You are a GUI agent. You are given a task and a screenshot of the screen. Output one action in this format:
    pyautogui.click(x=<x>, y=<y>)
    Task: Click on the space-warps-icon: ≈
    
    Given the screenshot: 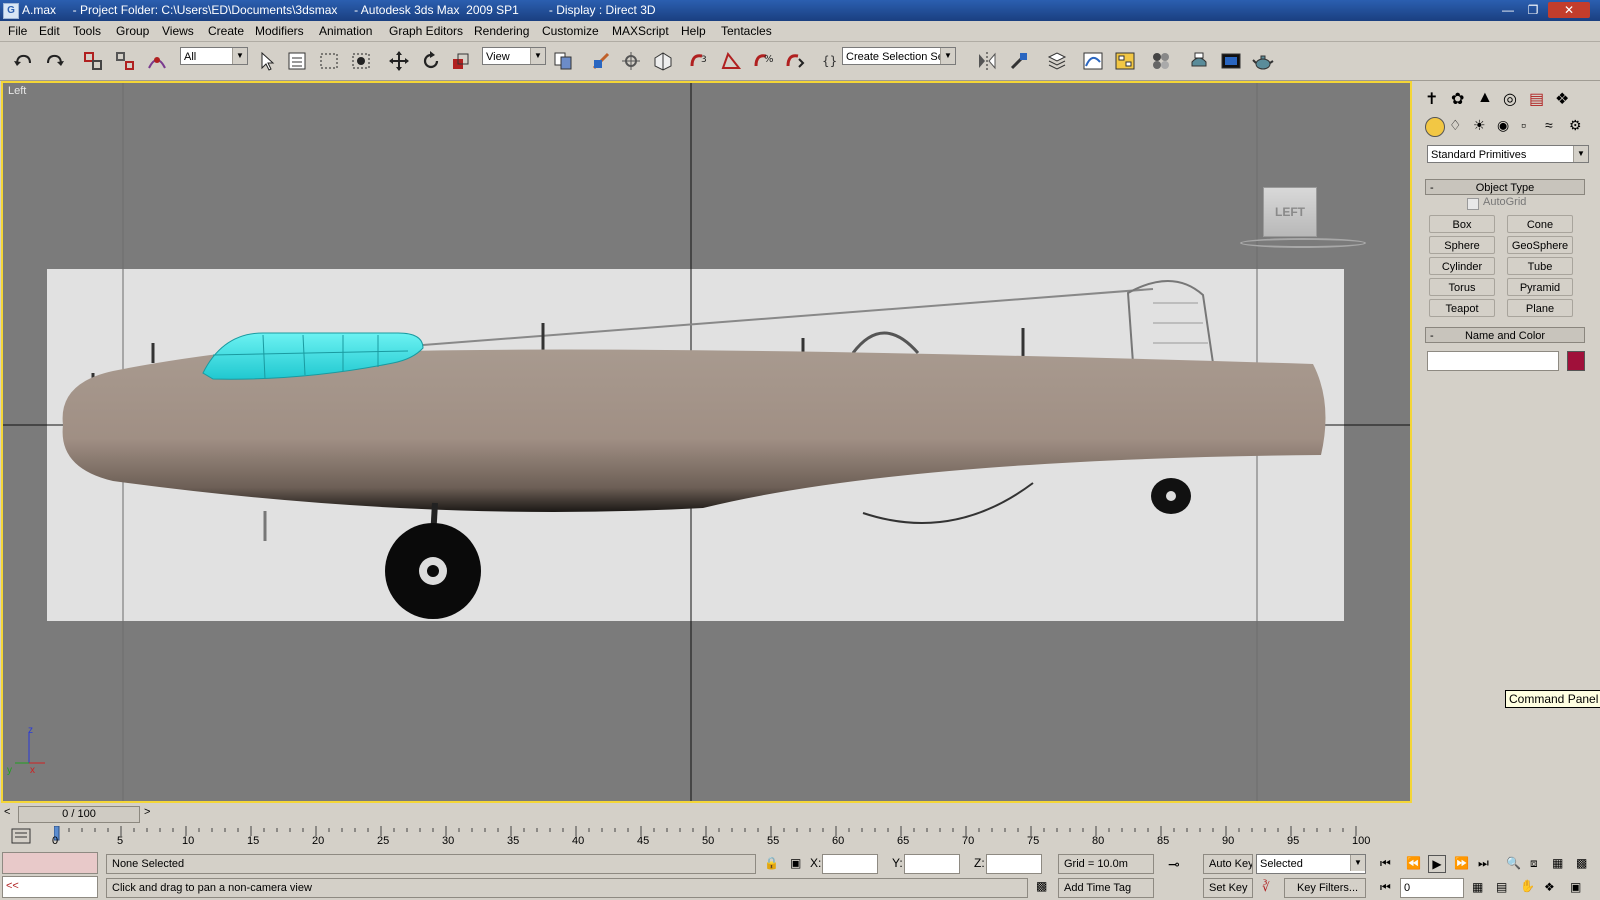 What is the action you would take?
    pyautogui.click(x=1549, y=125)
    